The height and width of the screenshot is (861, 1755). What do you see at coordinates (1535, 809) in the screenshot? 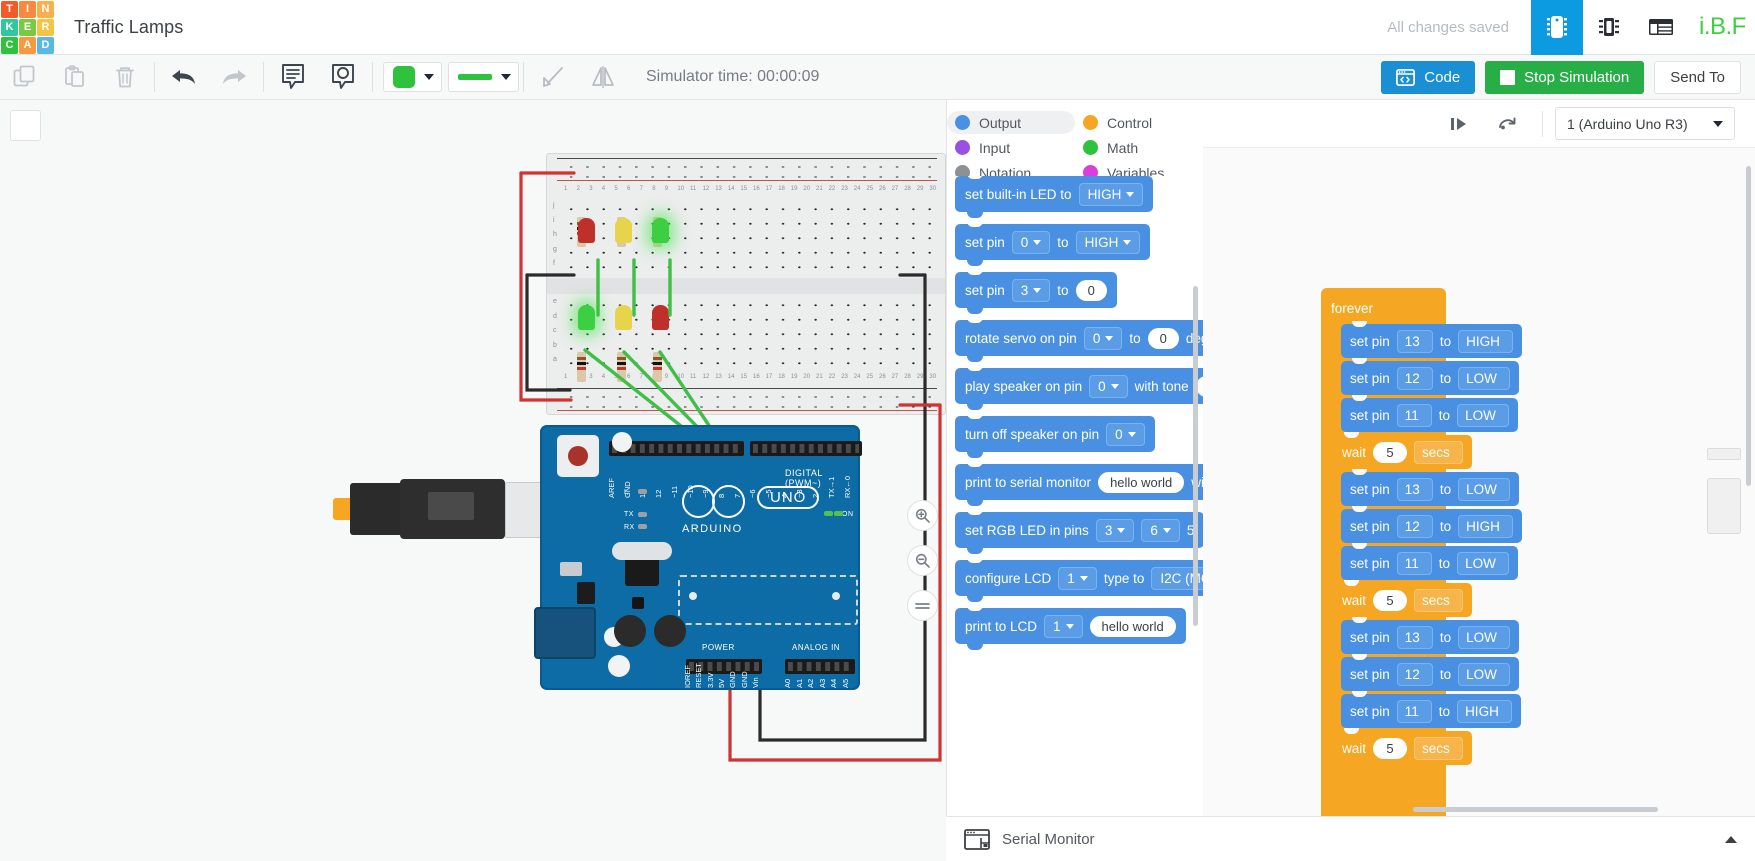
I see `workspace-horizontal-scrollbar` at bounding box center [1535, 809].